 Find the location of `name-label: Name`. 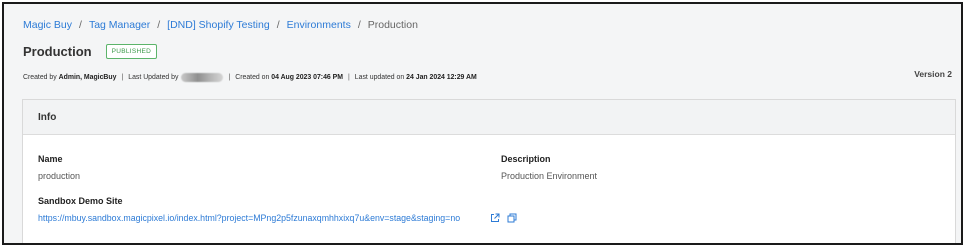

name-label: Name is located at coordinates (50, 159).